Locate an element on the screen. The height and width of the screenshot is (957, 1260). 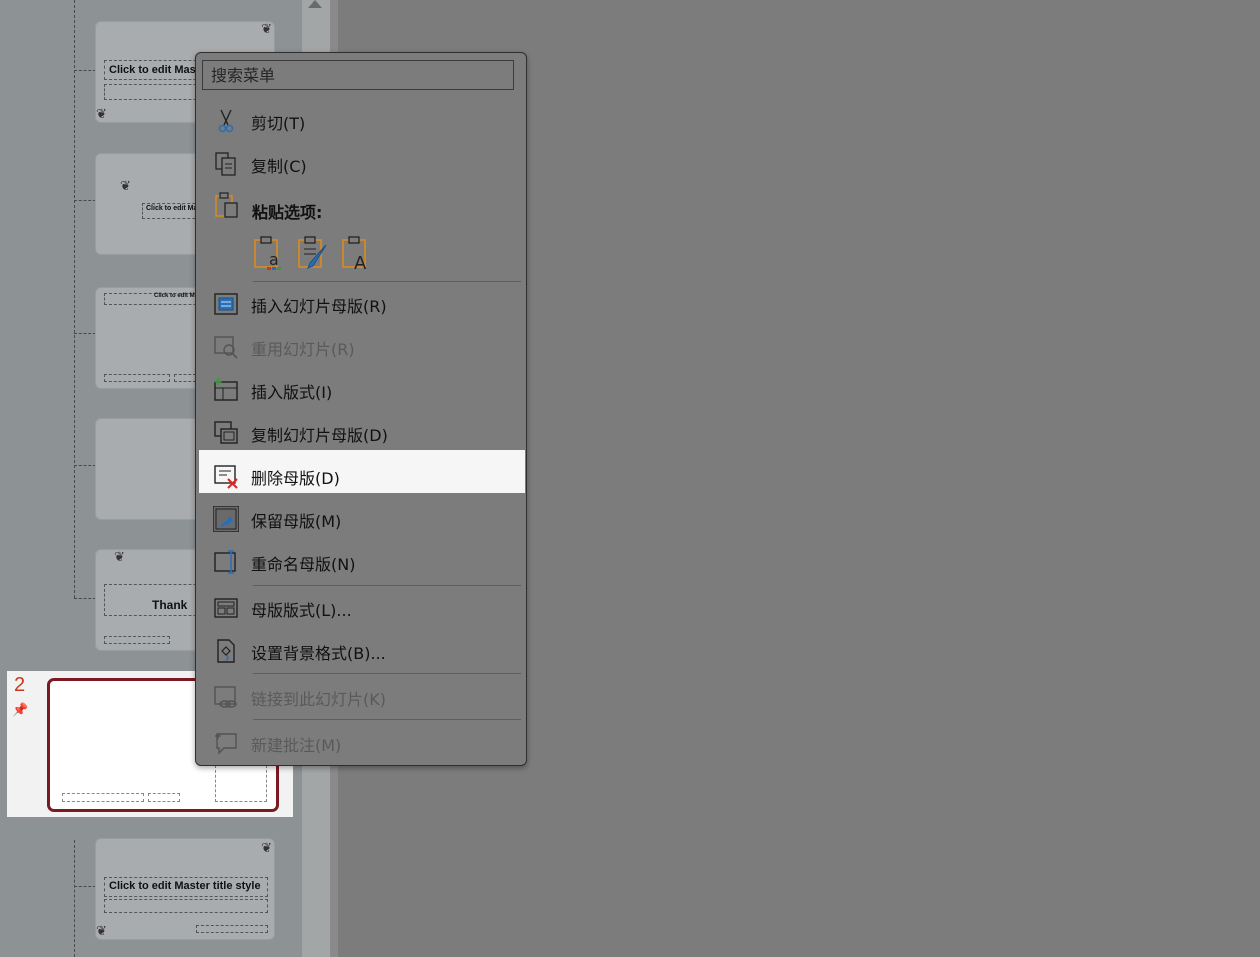
pin-icon: 📌 is located at coordinates (20, 710).